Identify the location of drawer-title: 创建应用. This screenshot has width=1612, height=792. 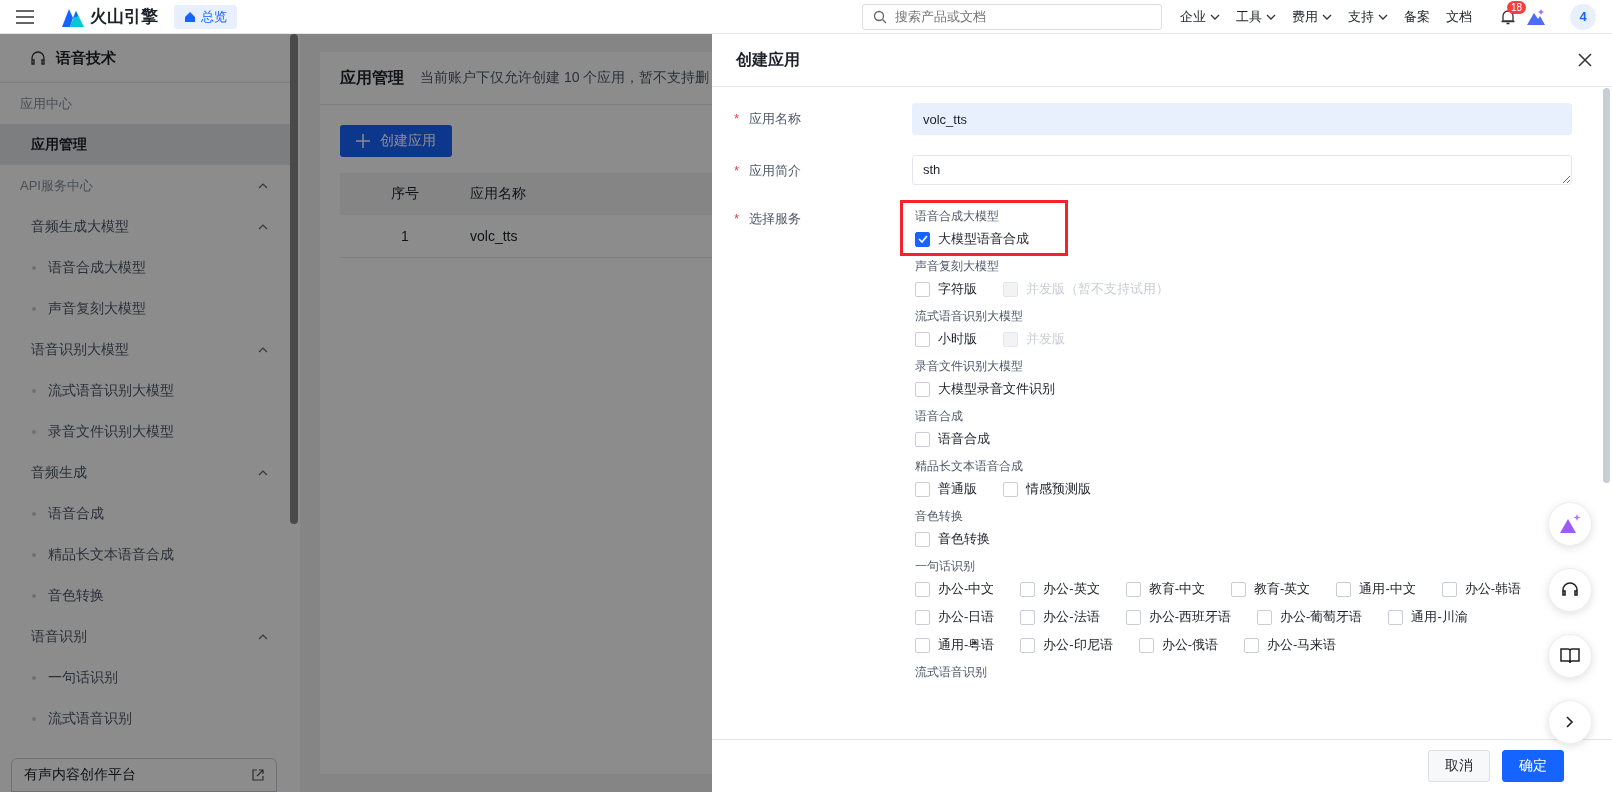
(768, 59).